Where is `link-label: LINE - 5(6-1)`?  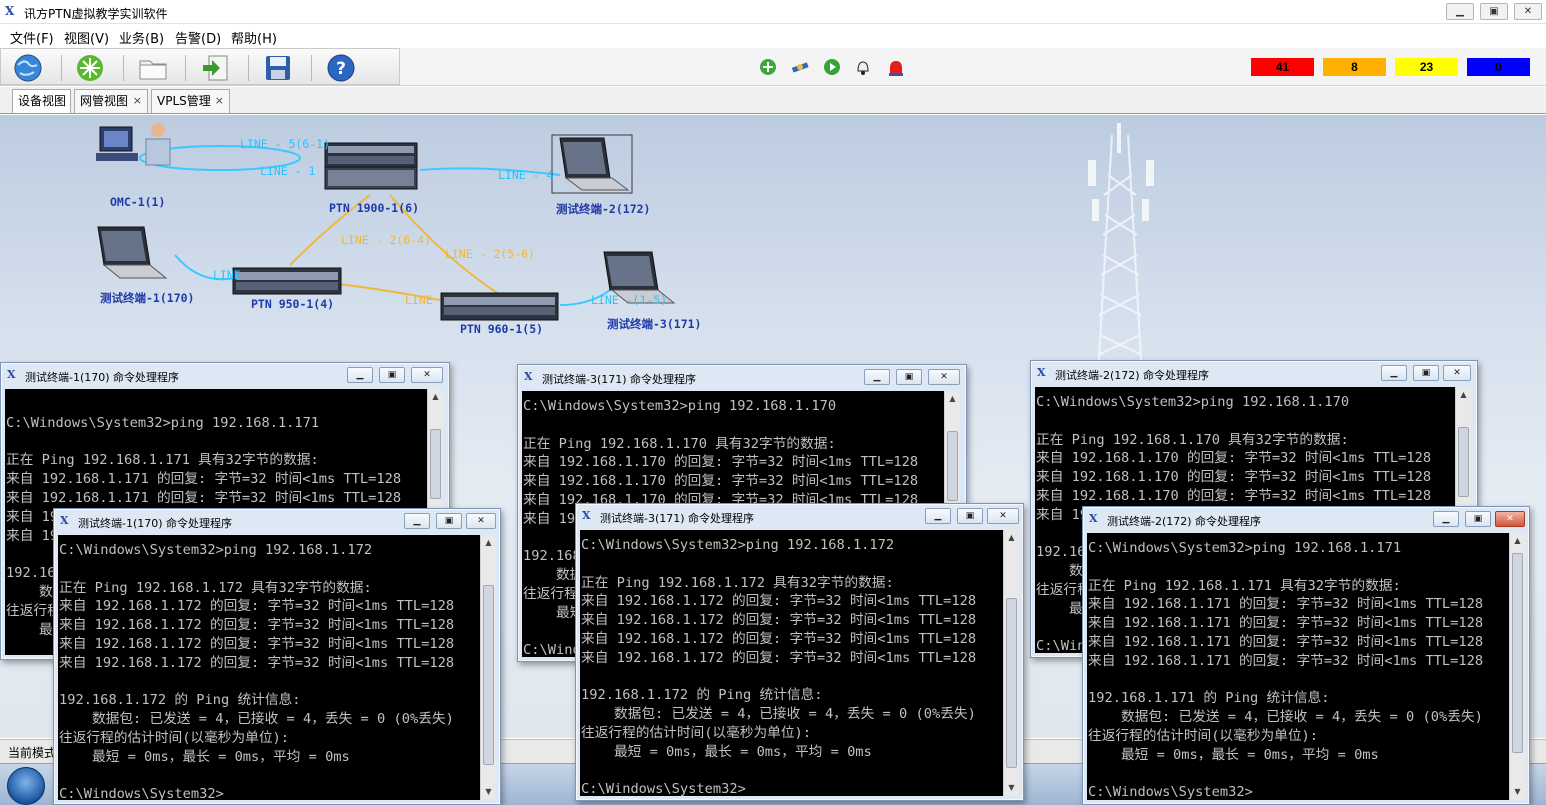
link-label: LINE - 5(6-1) is located at coordinates (285, 144).